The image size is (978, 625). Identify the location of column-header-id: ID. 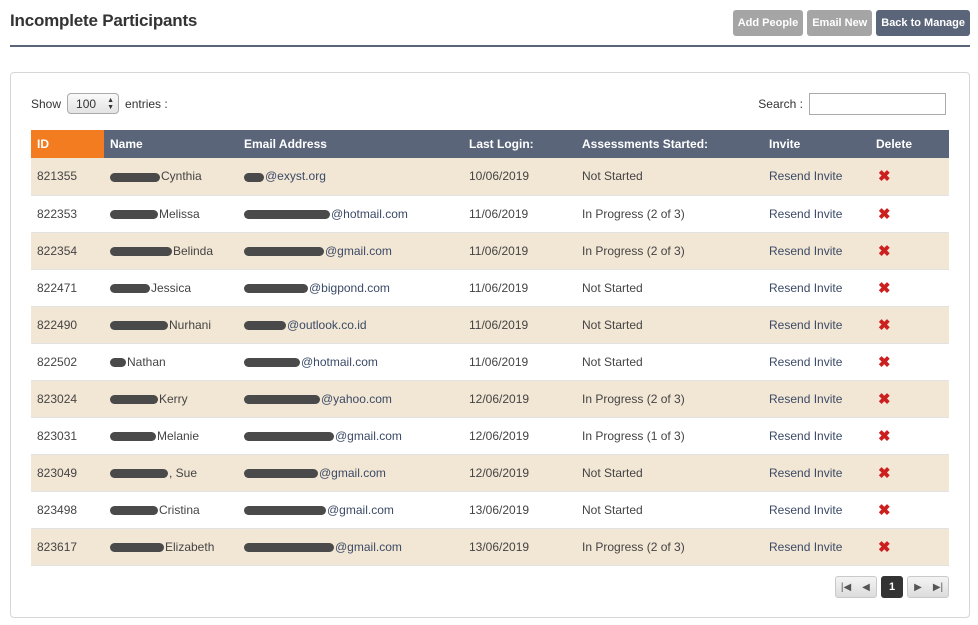
(67, 144).